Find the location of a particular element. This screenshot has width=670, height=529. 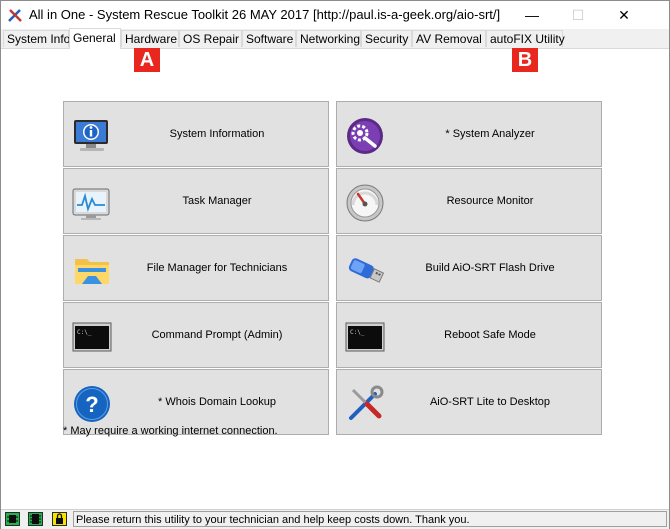

green-status-icon is located at coordinates (12, 519).